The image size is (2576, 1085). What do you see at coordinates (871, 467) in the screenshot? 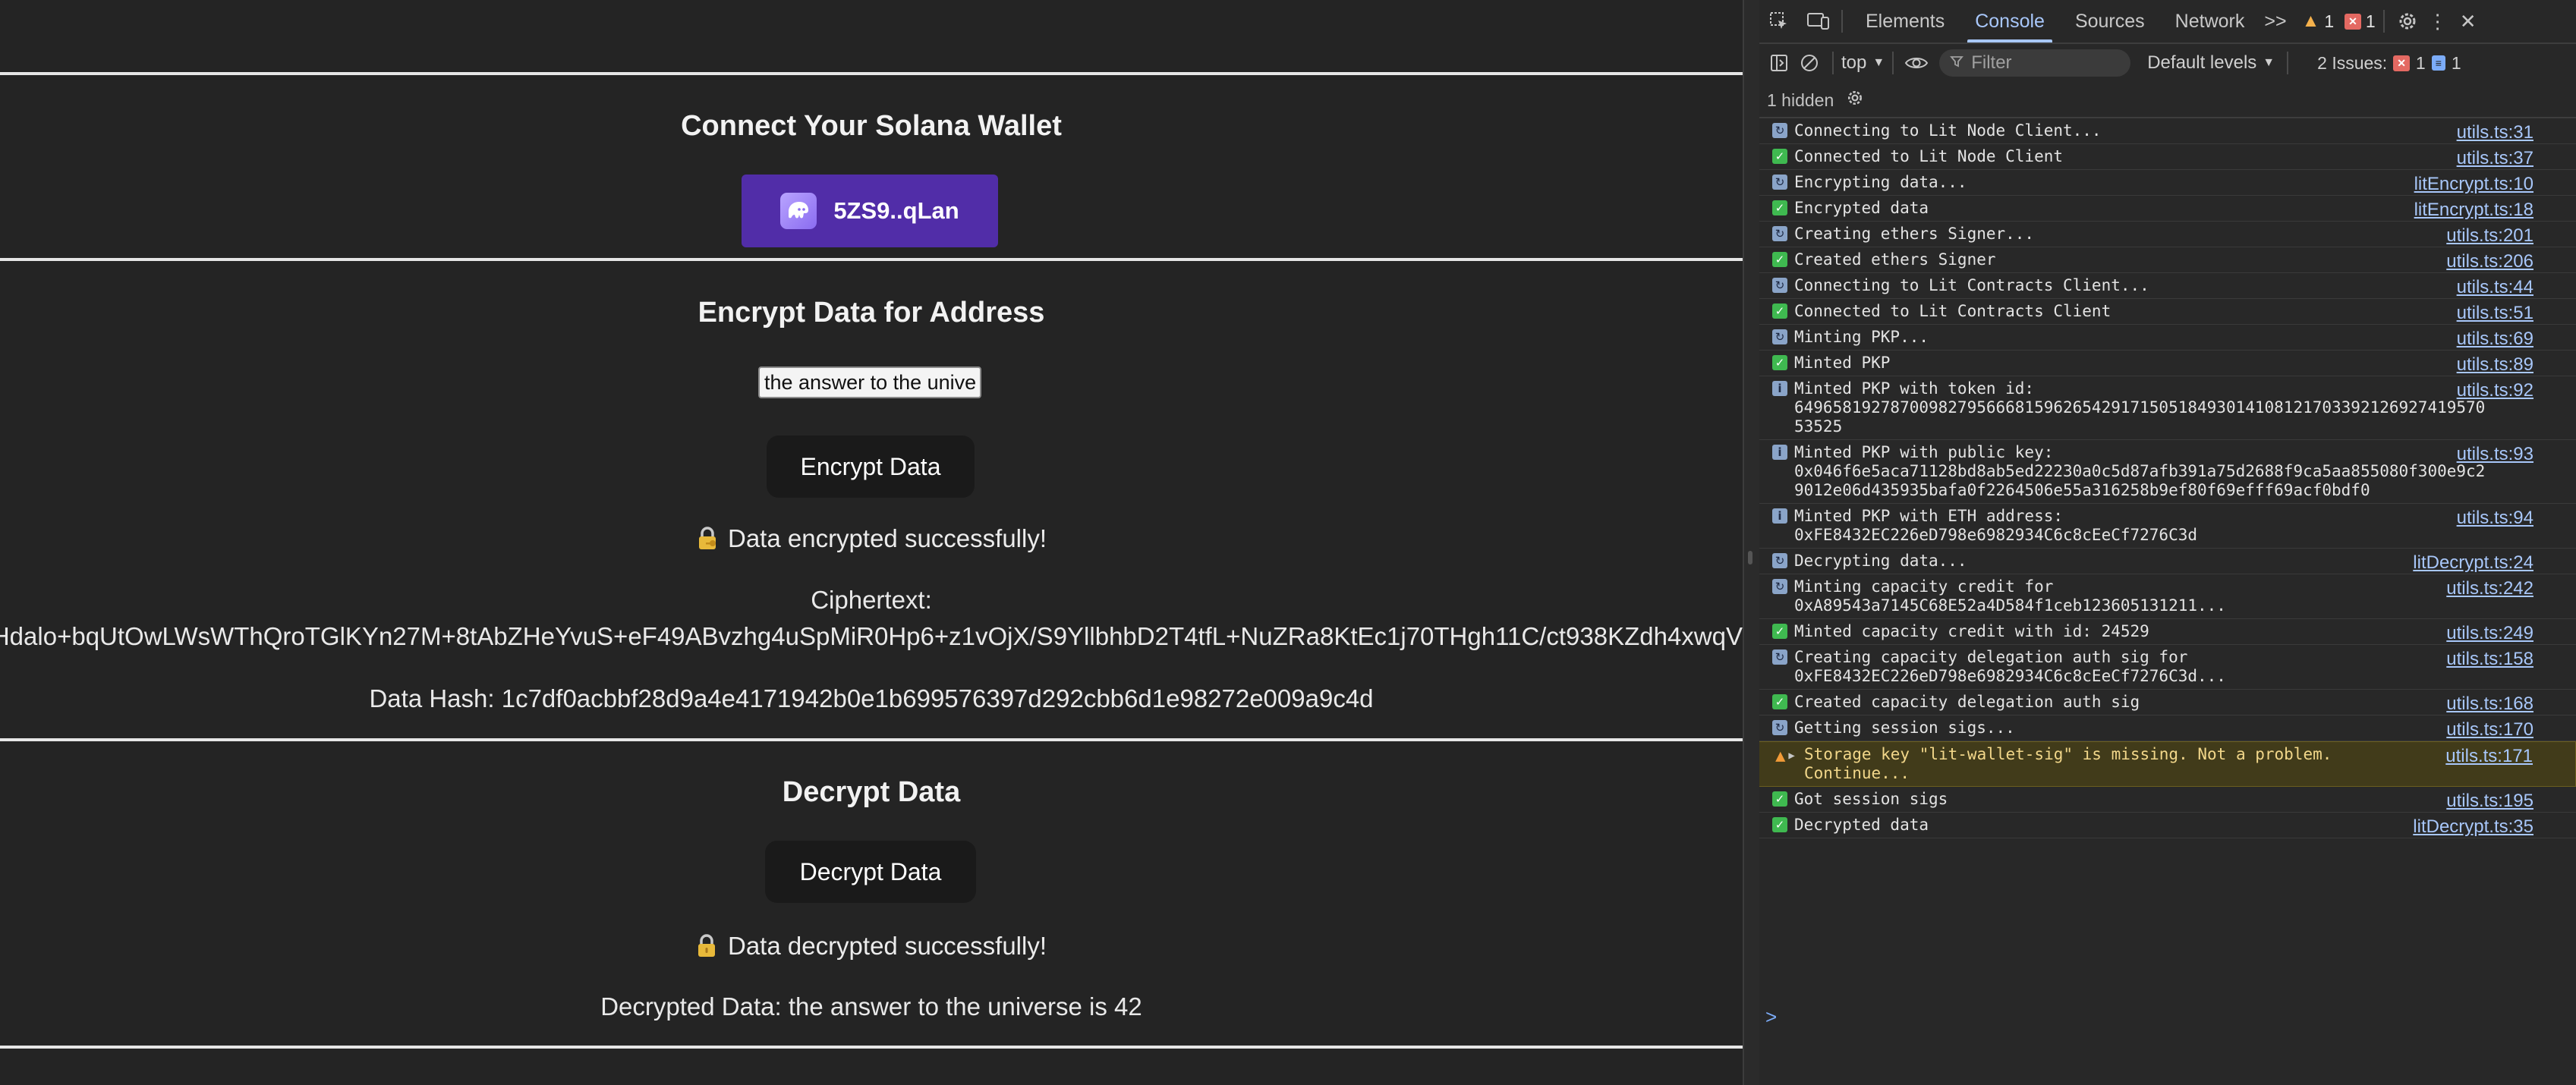
I see `encrypt-data-button: Encrypt Data` at bounding box center [871, 467].